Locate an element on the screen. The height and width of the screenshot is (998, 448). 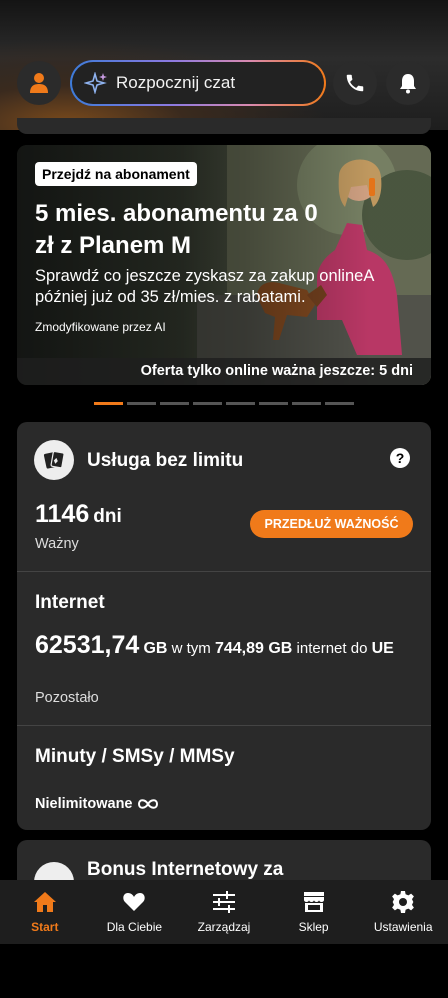
nav-manage: Zarządzaj is located at coordinates (224, 912).